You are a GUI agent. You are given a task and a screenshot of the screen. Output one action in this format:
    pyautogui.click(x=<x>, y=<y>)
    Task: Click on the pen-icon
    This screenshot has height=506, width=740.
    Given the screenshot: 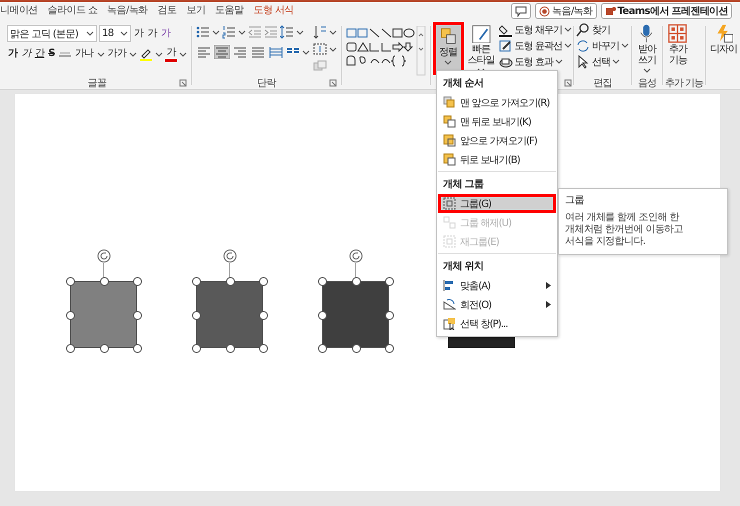 What is the action you would take?
    pyautogui.click(x=505, y=45)
    